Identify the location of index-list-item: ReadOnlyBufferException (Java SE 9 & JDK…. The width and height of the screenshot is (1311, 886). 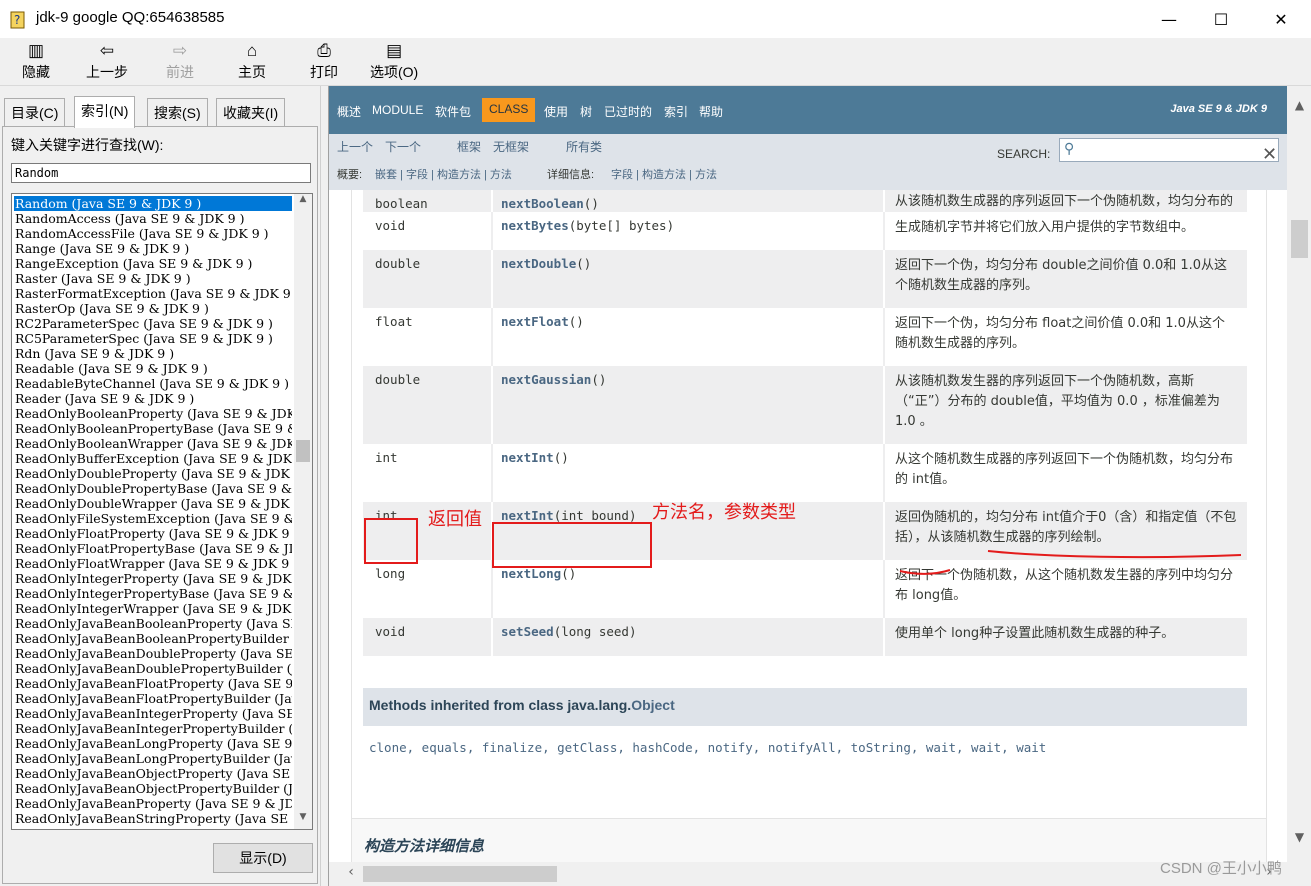
(153, 458).